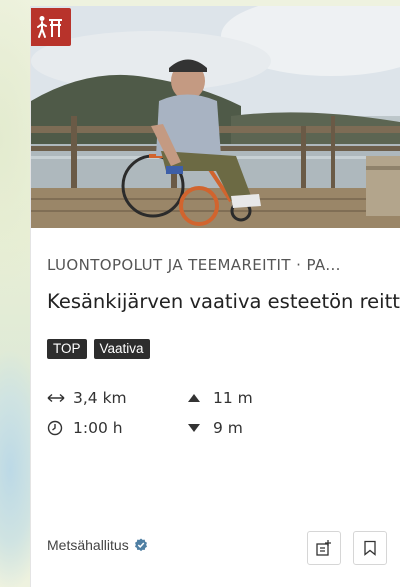  I want to click on clock-icon, so click(57, 428).